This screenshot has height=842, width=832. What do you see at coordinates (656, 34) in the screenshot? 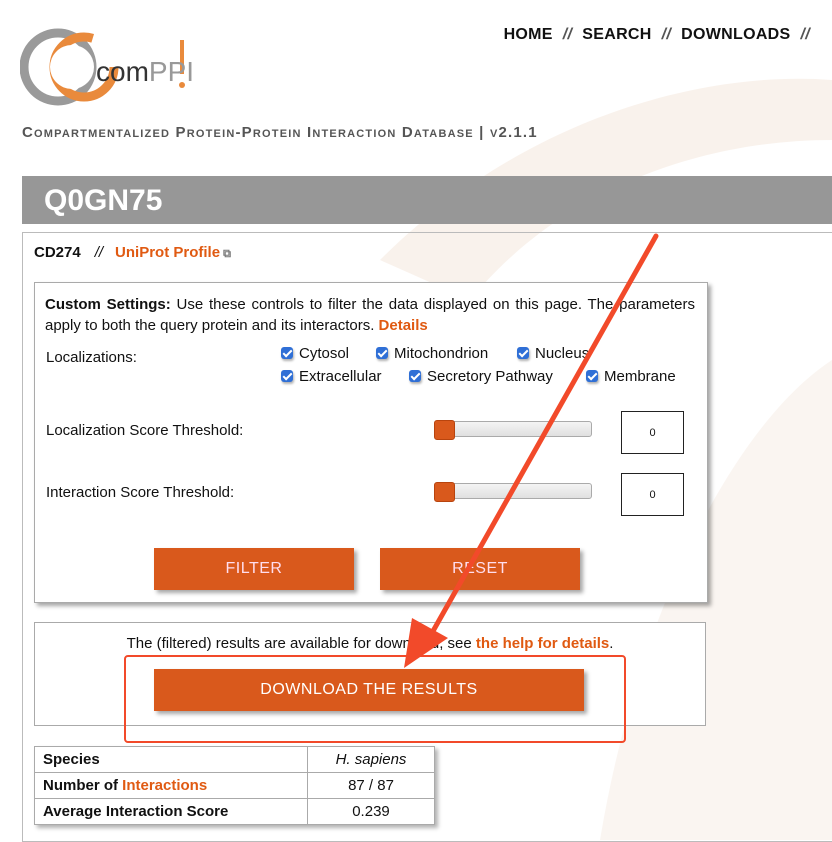
I see `top-nav: HOME//SEARCH//DOWNLOADS//` at bounding box center [656, 34].